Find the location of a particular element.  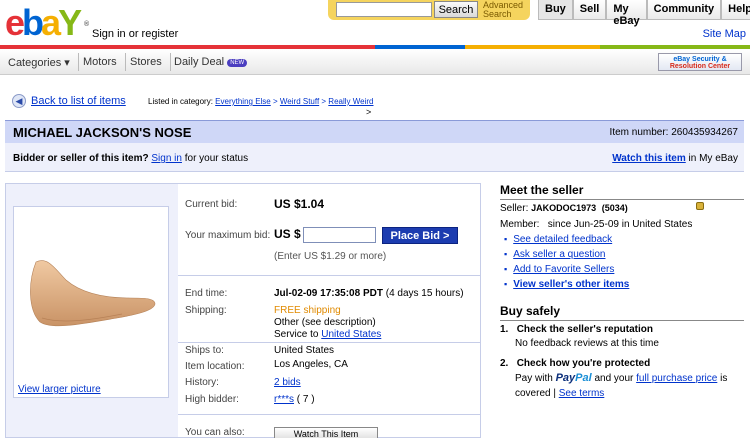

full-purchase-price-link: full purchase price is located at coordinates (676, 378).